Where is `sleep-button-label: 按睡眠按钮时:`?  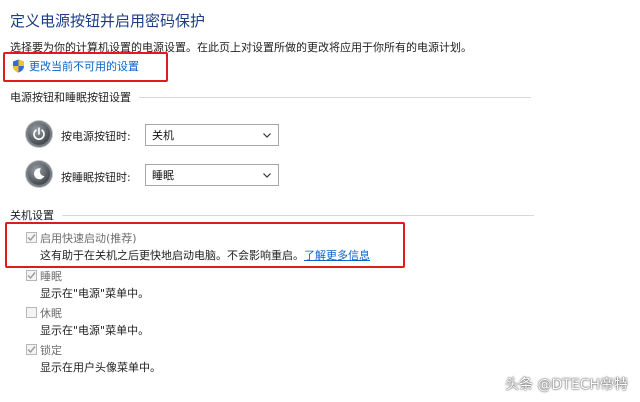
sleep-button-label: 按睡眠按钮时: is located at coordinates (96, 177).